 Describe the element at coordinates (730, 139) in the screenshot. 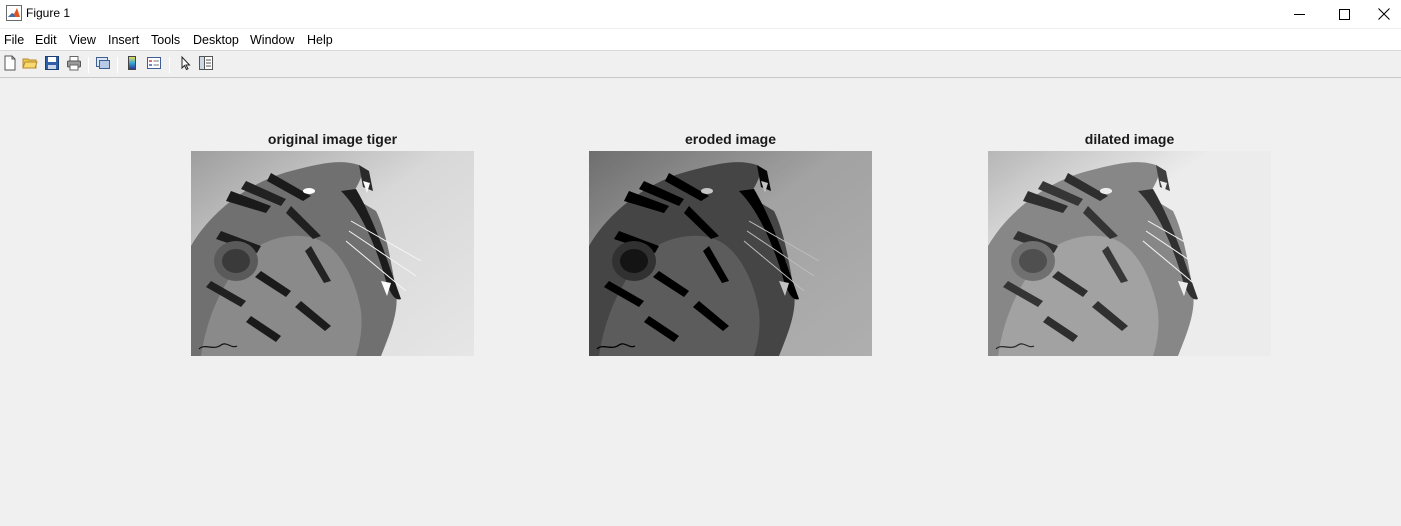

I see `subplot-title-eroded: eroded image` at that location.